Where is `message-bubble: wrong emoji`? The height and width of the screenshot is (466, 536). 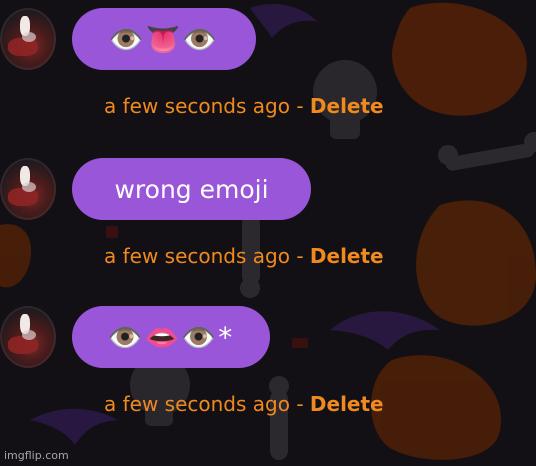
message-bubble: wrong emoji is located at coordinates (191, 189).